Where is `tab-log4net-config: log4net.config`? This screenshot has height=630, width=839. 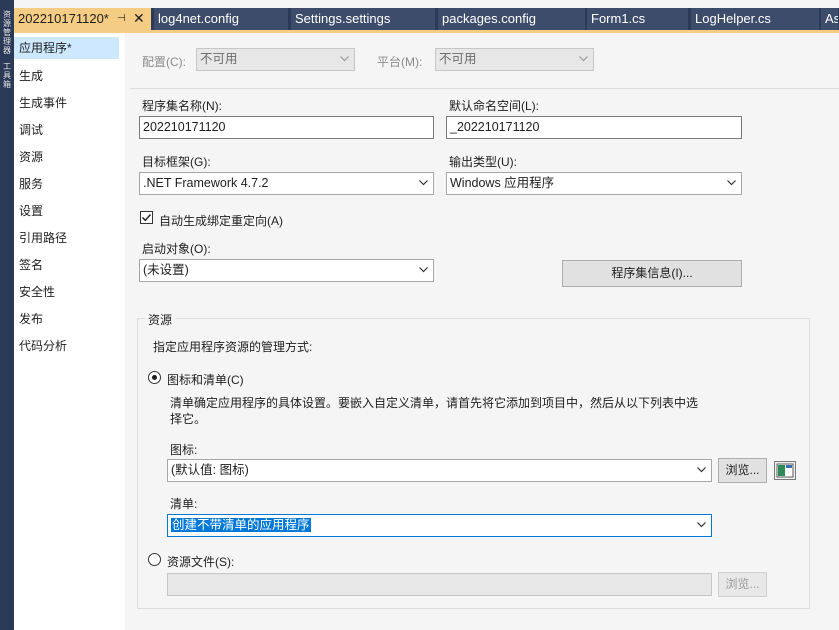
tab-log4net-config: log4net.config is located at coordinates (221, 19).